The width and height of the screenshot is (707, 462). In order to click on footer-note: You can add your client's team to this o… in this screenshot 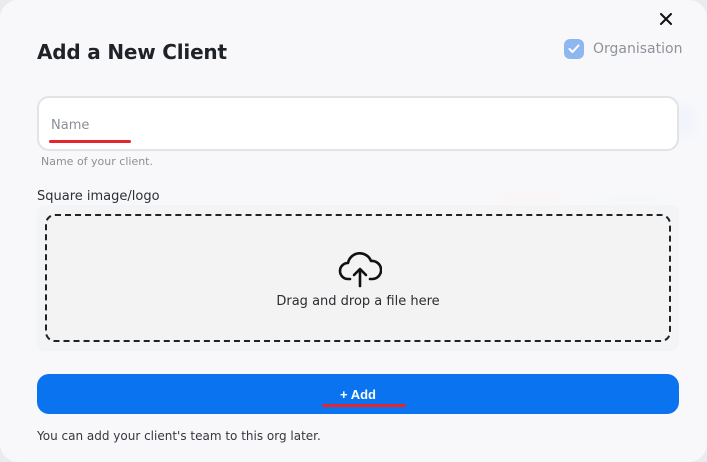, I will do `click(179, 436)`.